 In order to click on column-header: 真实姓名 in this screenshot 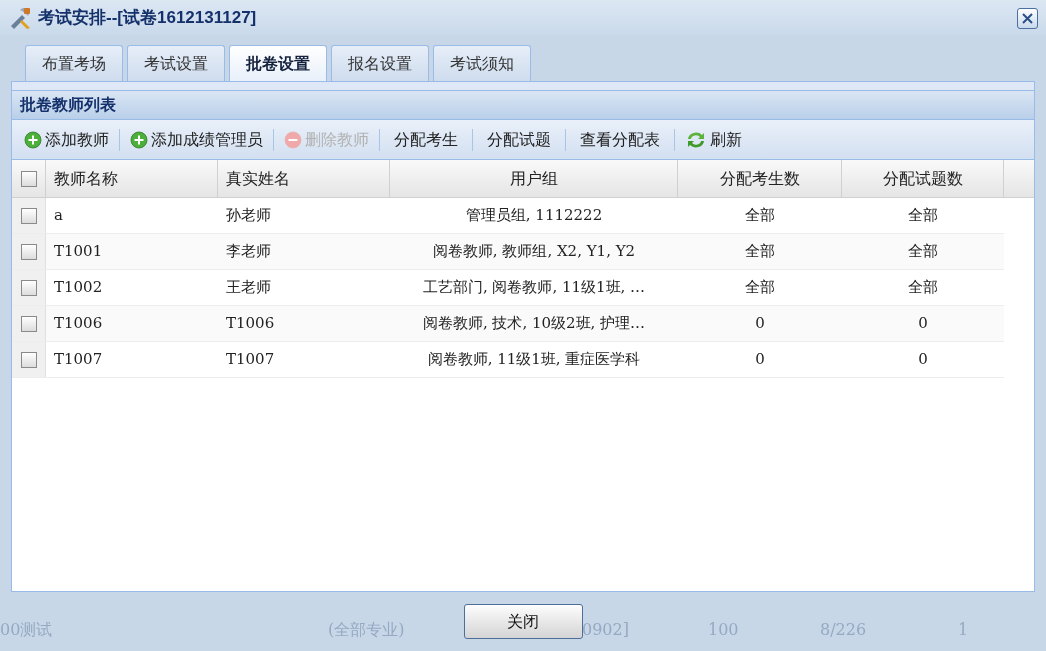, I will do `click(304, 178)`.